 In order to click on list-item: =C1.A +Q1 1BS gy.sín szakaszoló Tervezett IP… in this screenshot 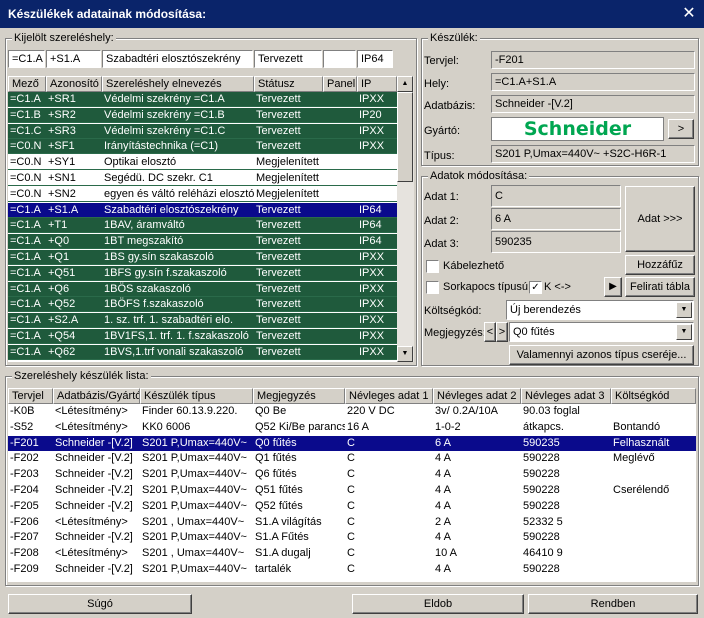, I will do `click(202, 257)`.